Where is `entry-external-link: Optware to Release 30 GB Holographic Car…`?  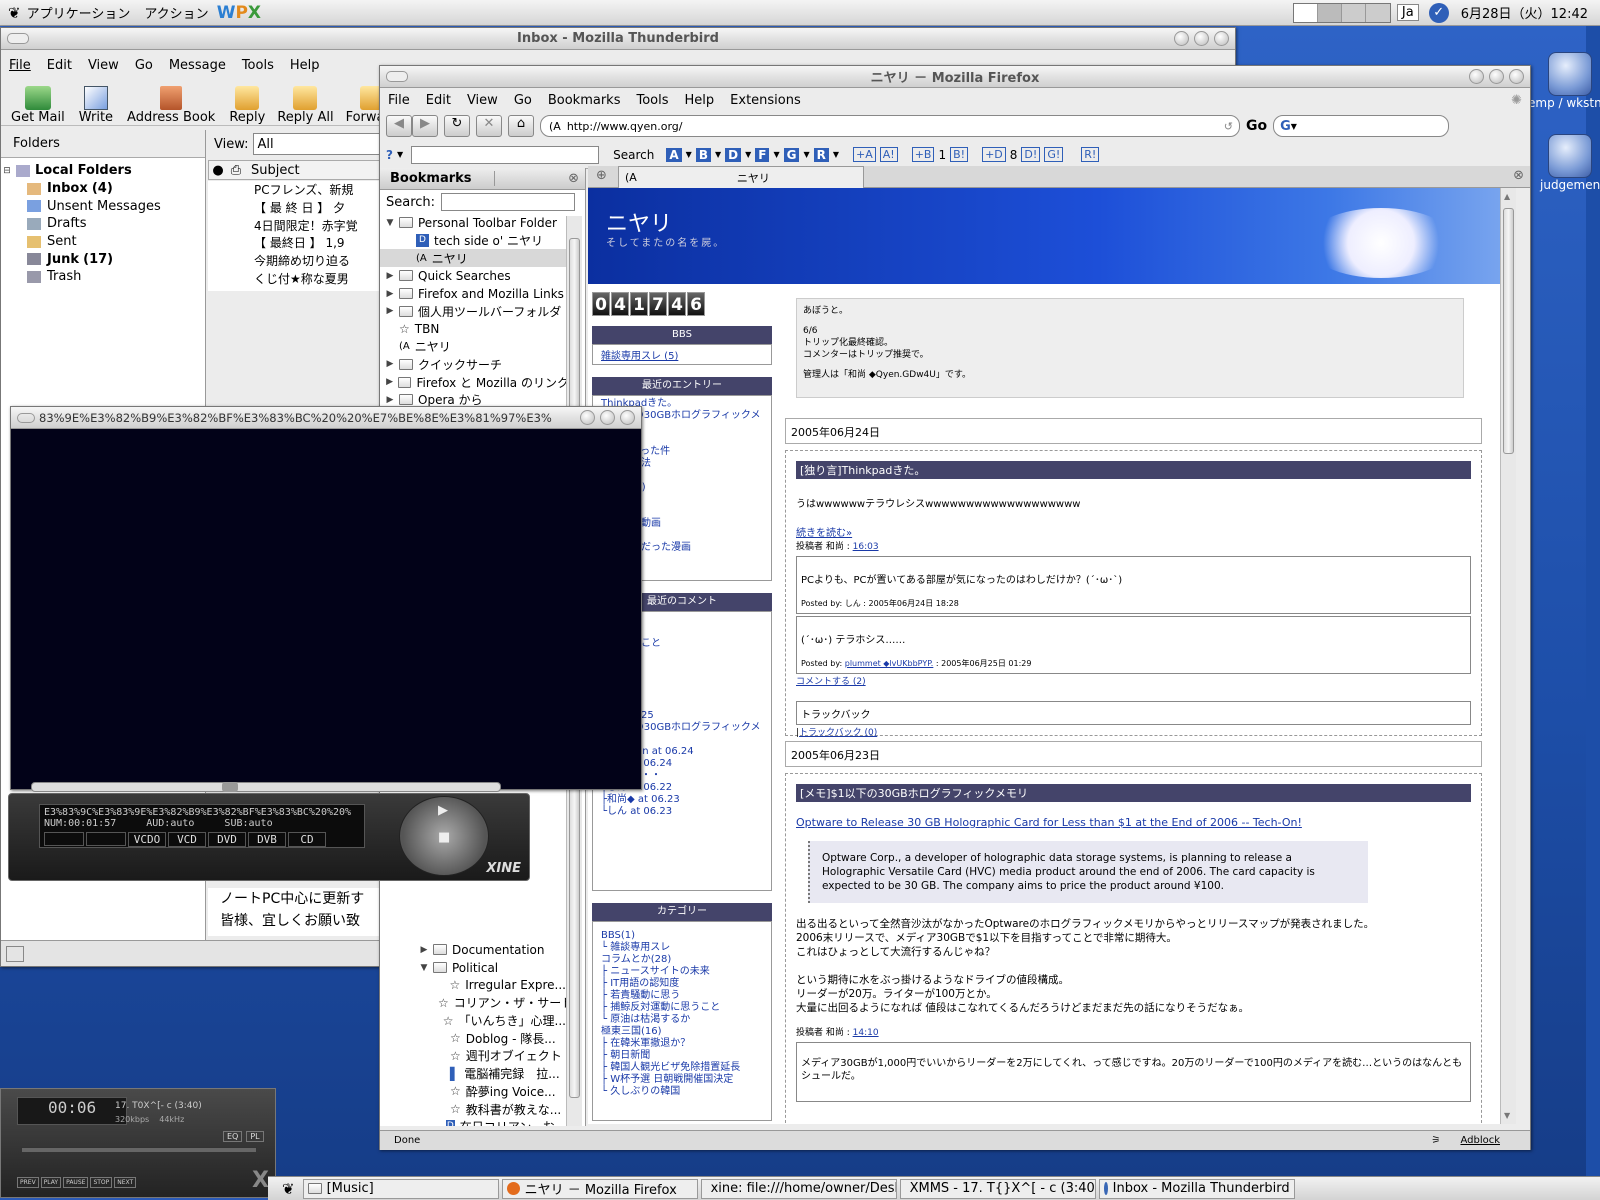 entry-external-link: Optware to Release 30 GB Holographic Car… is located at coordinates (1049, 822).